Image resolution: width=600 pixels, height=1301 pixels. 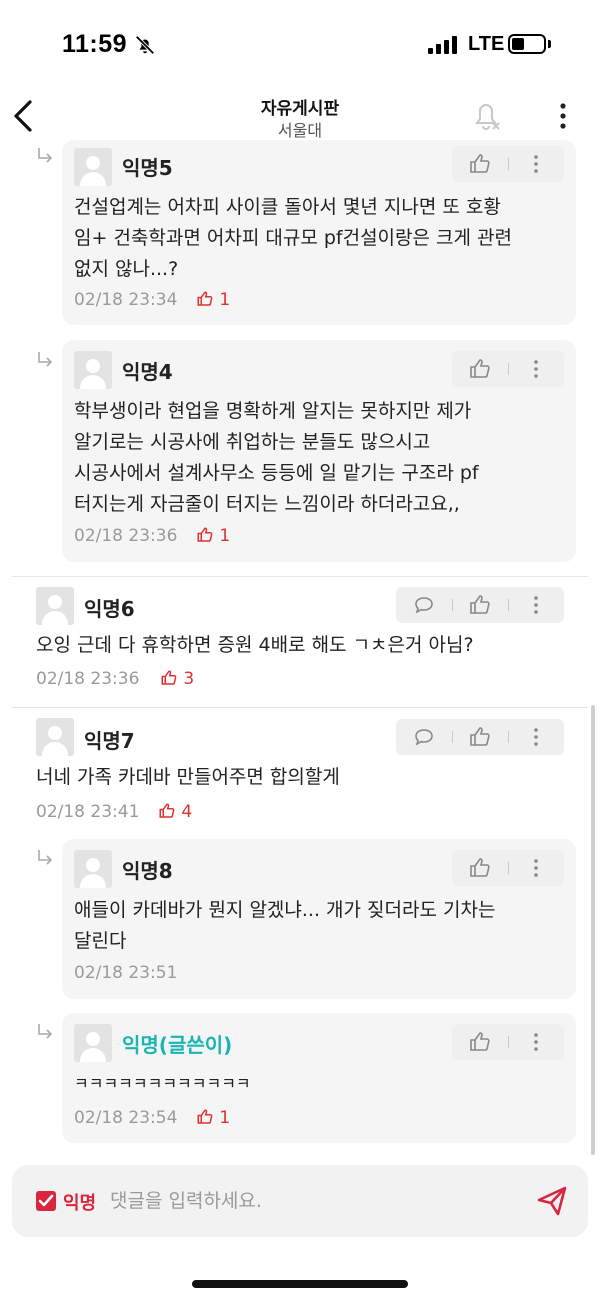 What do you see at coordinates (147, 372) in the screenshot?
I see `comment-author: 익명4` at bounding box center [147, 372].